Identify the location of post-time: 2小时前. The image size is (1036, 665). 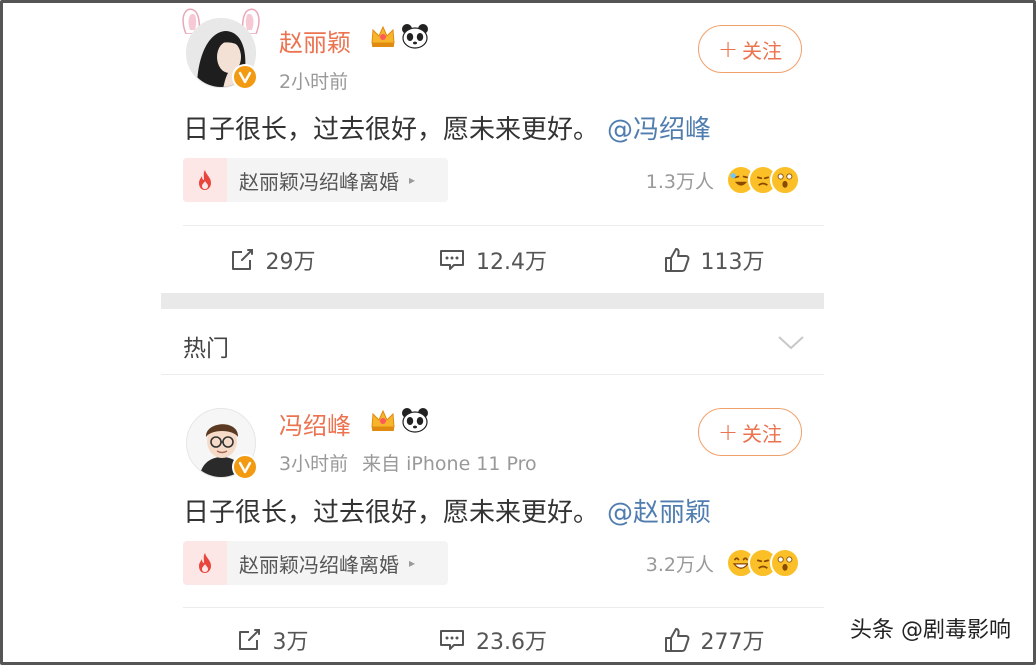
(314, 82).